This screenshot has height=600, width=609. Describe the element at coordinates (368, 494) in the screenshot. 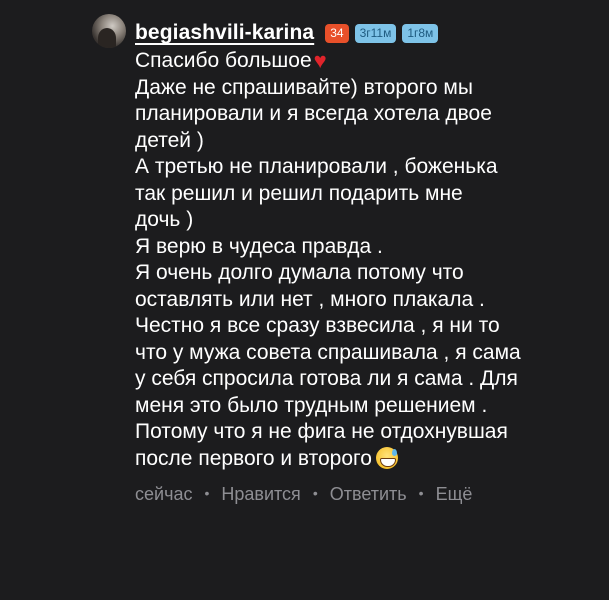

I see `reply-button: Ответить` at that location.